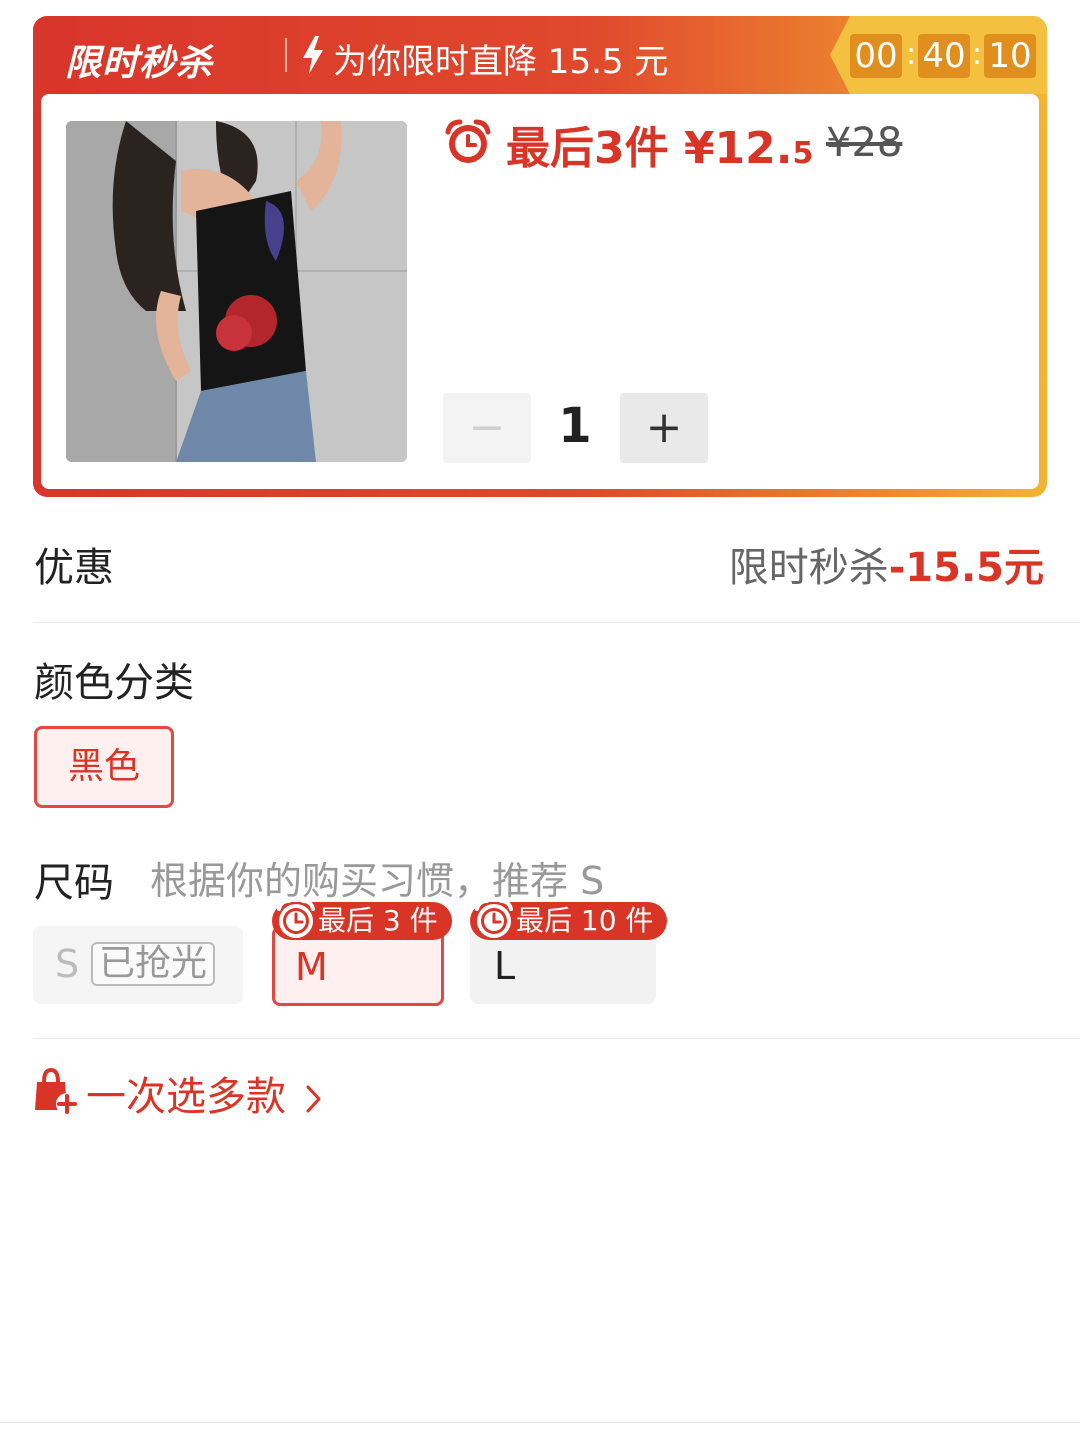 The height and width of the screenshot is (1436, 1080). Describe the element at coordinates (139, 63) in the screenshot. I see `flash-sale-title: 限时秒杀` at that location.